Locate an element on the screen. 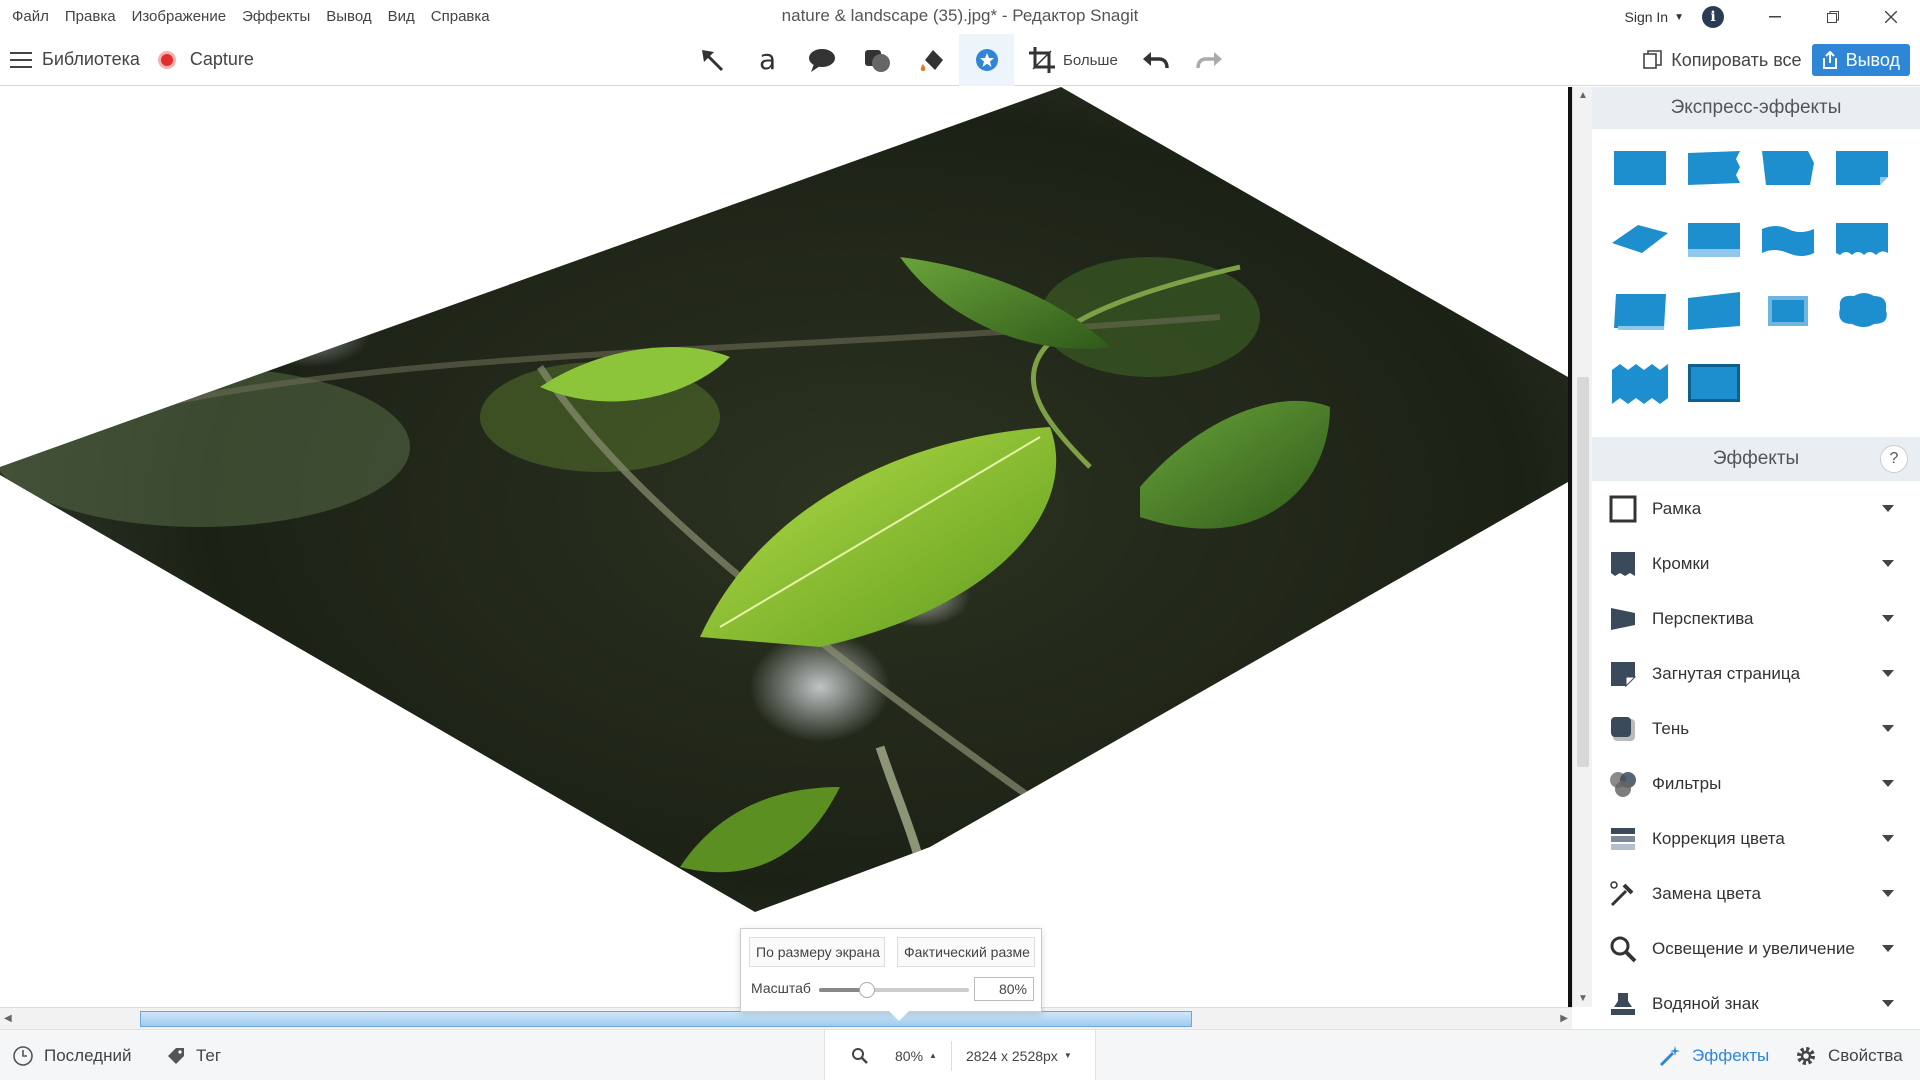 This screenshot has height=1080, width=1920. effect-row-spotlight-magnify: Освещение и увеличение is located at coordinates (1756, 948).